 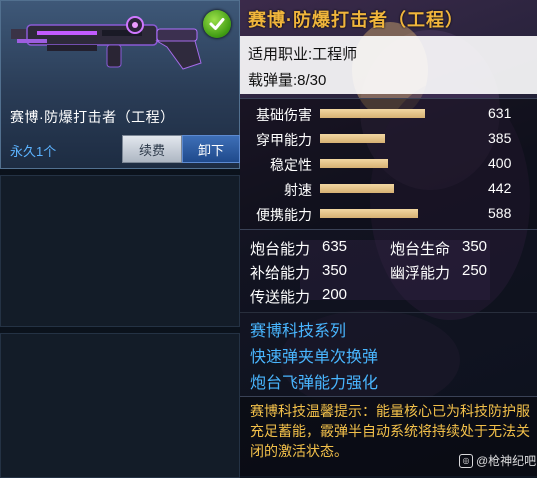 What do you see at coordinates (420, 273) in the screenshot?
I see `float-label: 幽浮能力` at bounding box center [420, 273].